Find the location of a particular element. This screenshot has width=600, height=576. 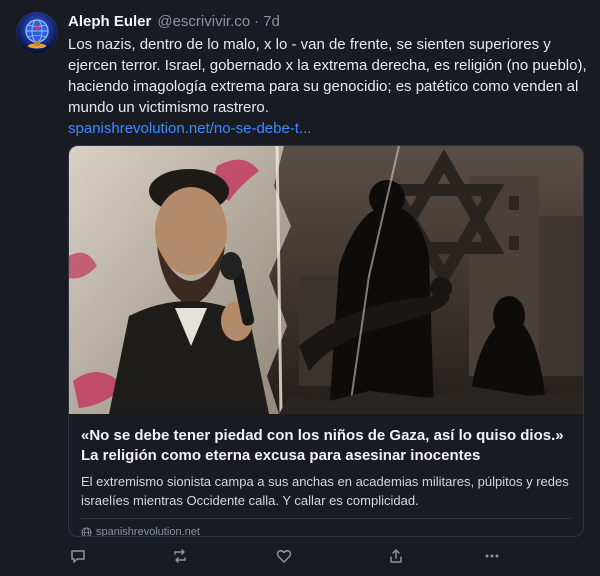

avatar is located at coordinates (37, 33).